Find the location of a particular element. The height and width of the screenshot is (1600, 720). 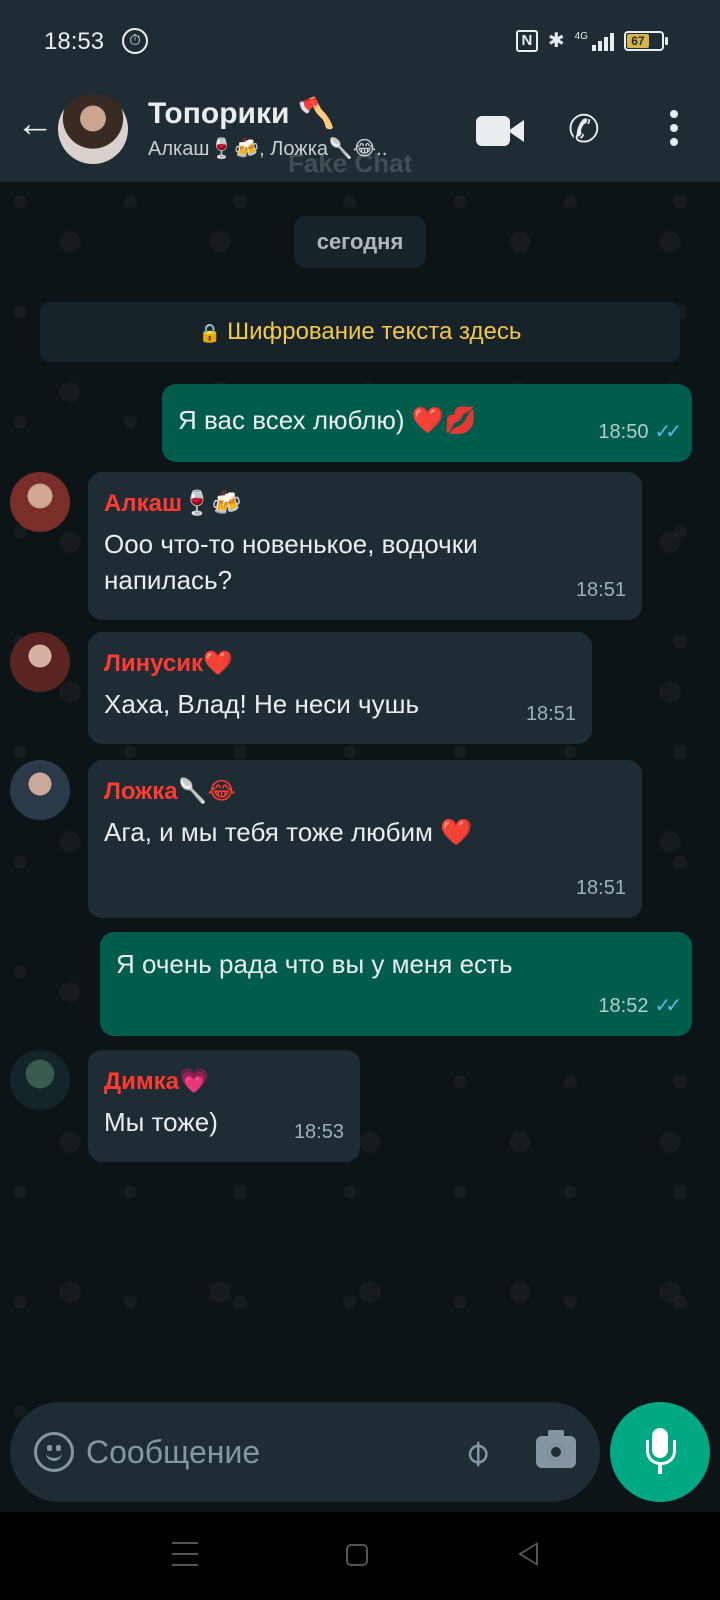

group-title: Топорики 🪓 is located at coordinates (241, 113).